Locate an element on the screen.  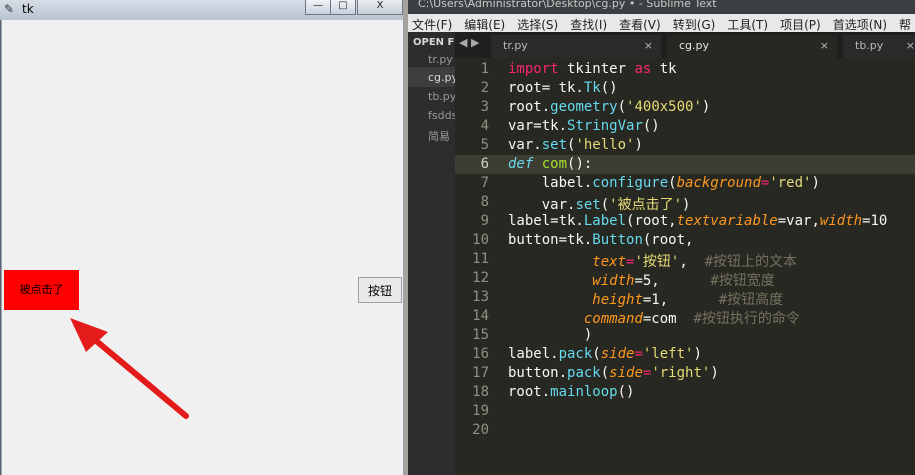
menu-preferences: 首选项(N) is located at coordinates (858, 23).